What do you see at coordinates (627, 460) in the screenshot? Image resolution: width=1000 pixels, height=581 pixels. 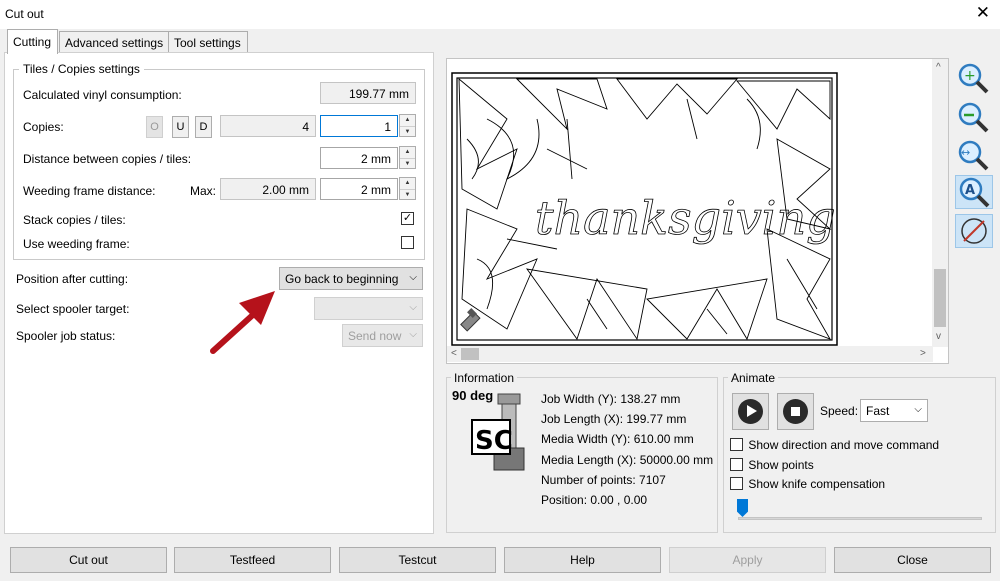 I see `info-media-length: Media Length (X): 50000.00 mm` at bounding box center [627, 460].